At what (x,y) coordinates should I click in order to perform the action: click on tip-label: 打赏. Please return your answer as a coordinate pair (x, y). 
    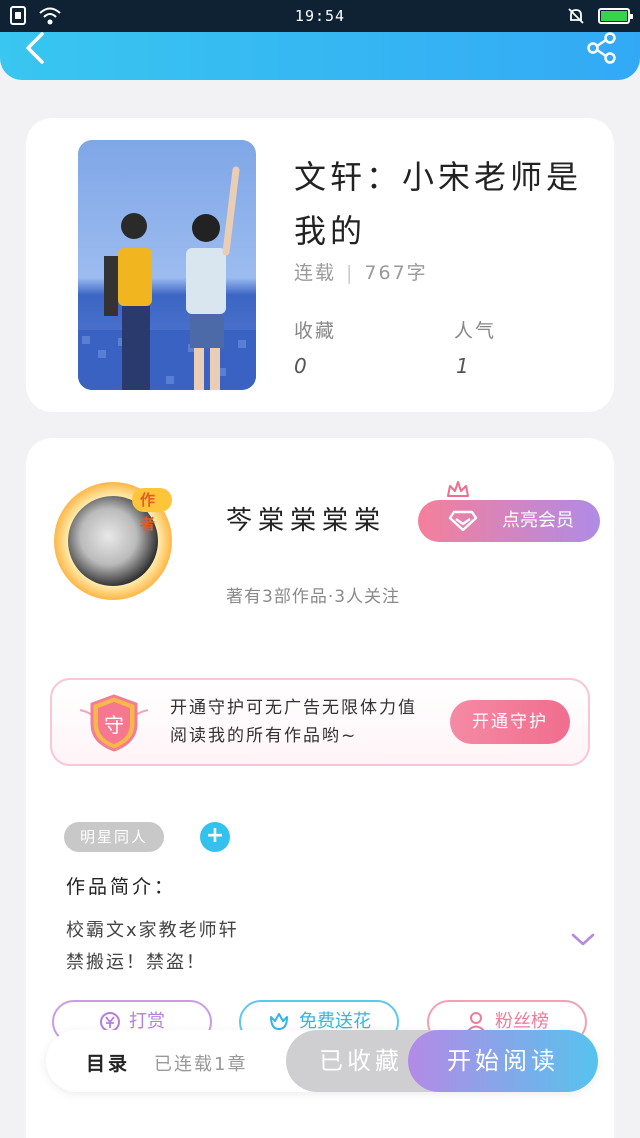
    Looking at the image, I should click on (147, 1021).